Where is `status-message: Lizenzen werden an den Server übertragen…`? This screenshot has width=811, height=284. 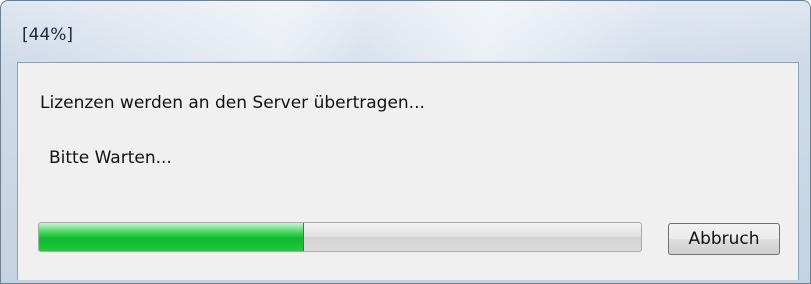
status-message: Lizenzen werden an den Server übertragen… is located at coordinates (232, 103).